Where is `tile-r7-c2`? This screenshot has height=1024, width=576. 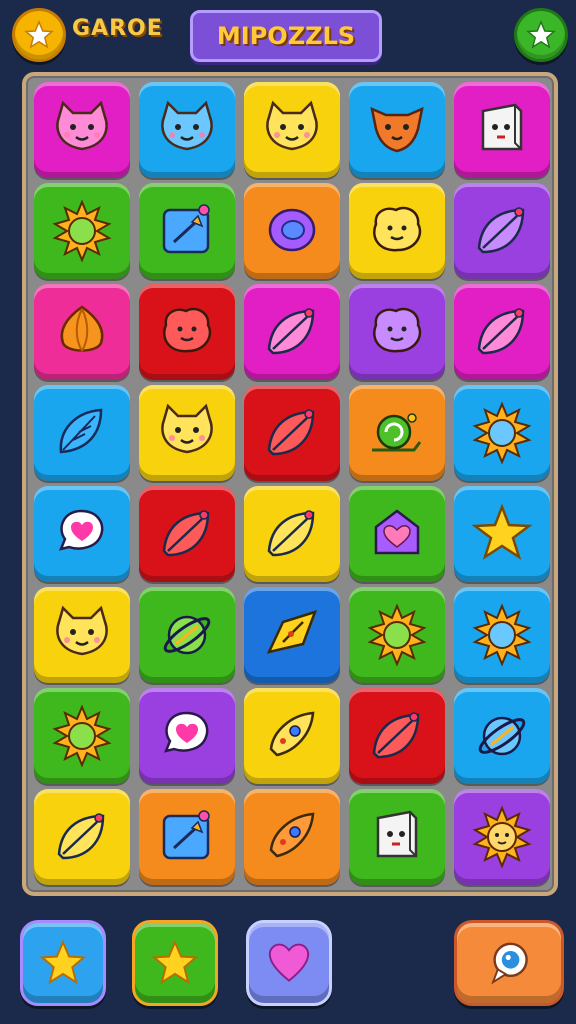
tile-r7-c2 is located at coordinates (187, 736).